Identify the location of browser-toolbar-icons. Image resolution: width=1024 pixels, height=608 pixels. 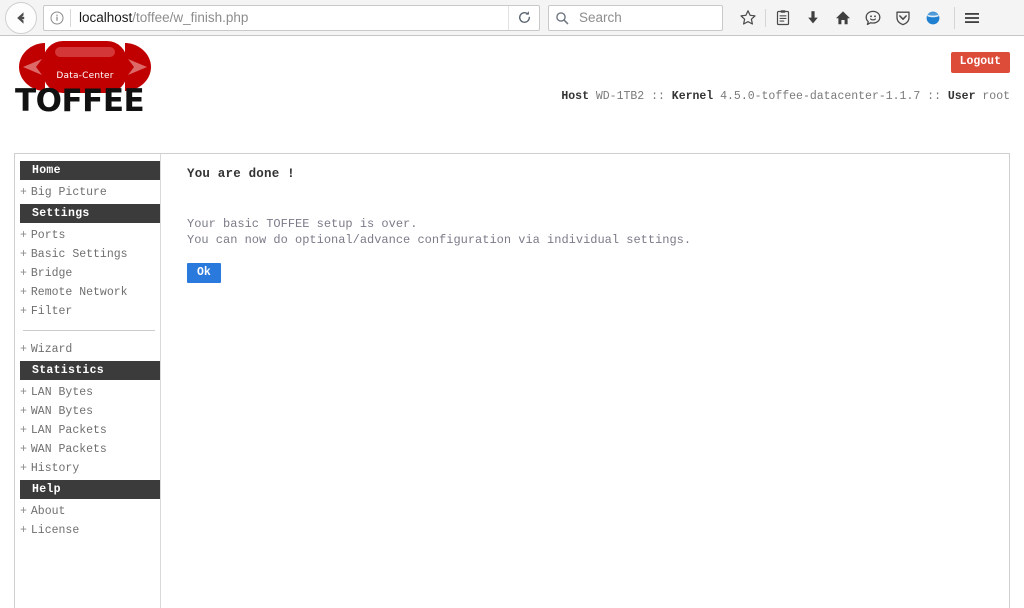
(861, 18).